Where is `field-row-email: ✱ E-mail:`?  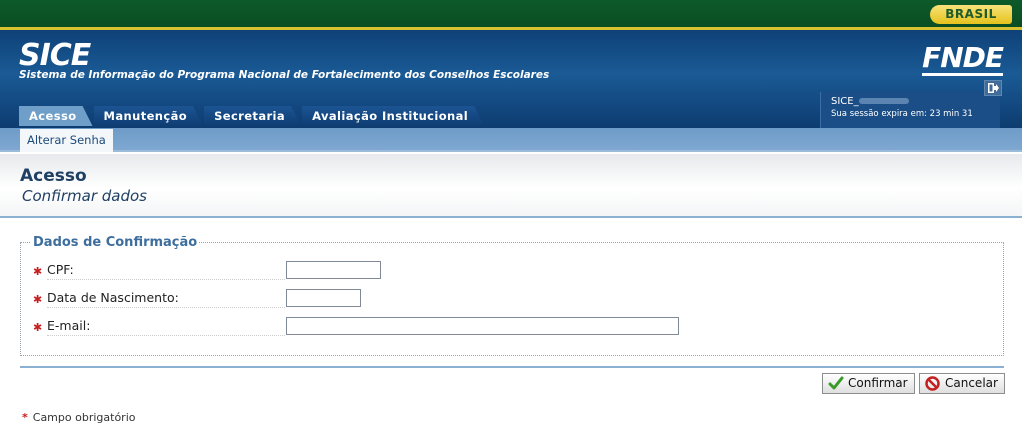 field-row-email: ✱ E-mail: is located at coordinates (513, 327).